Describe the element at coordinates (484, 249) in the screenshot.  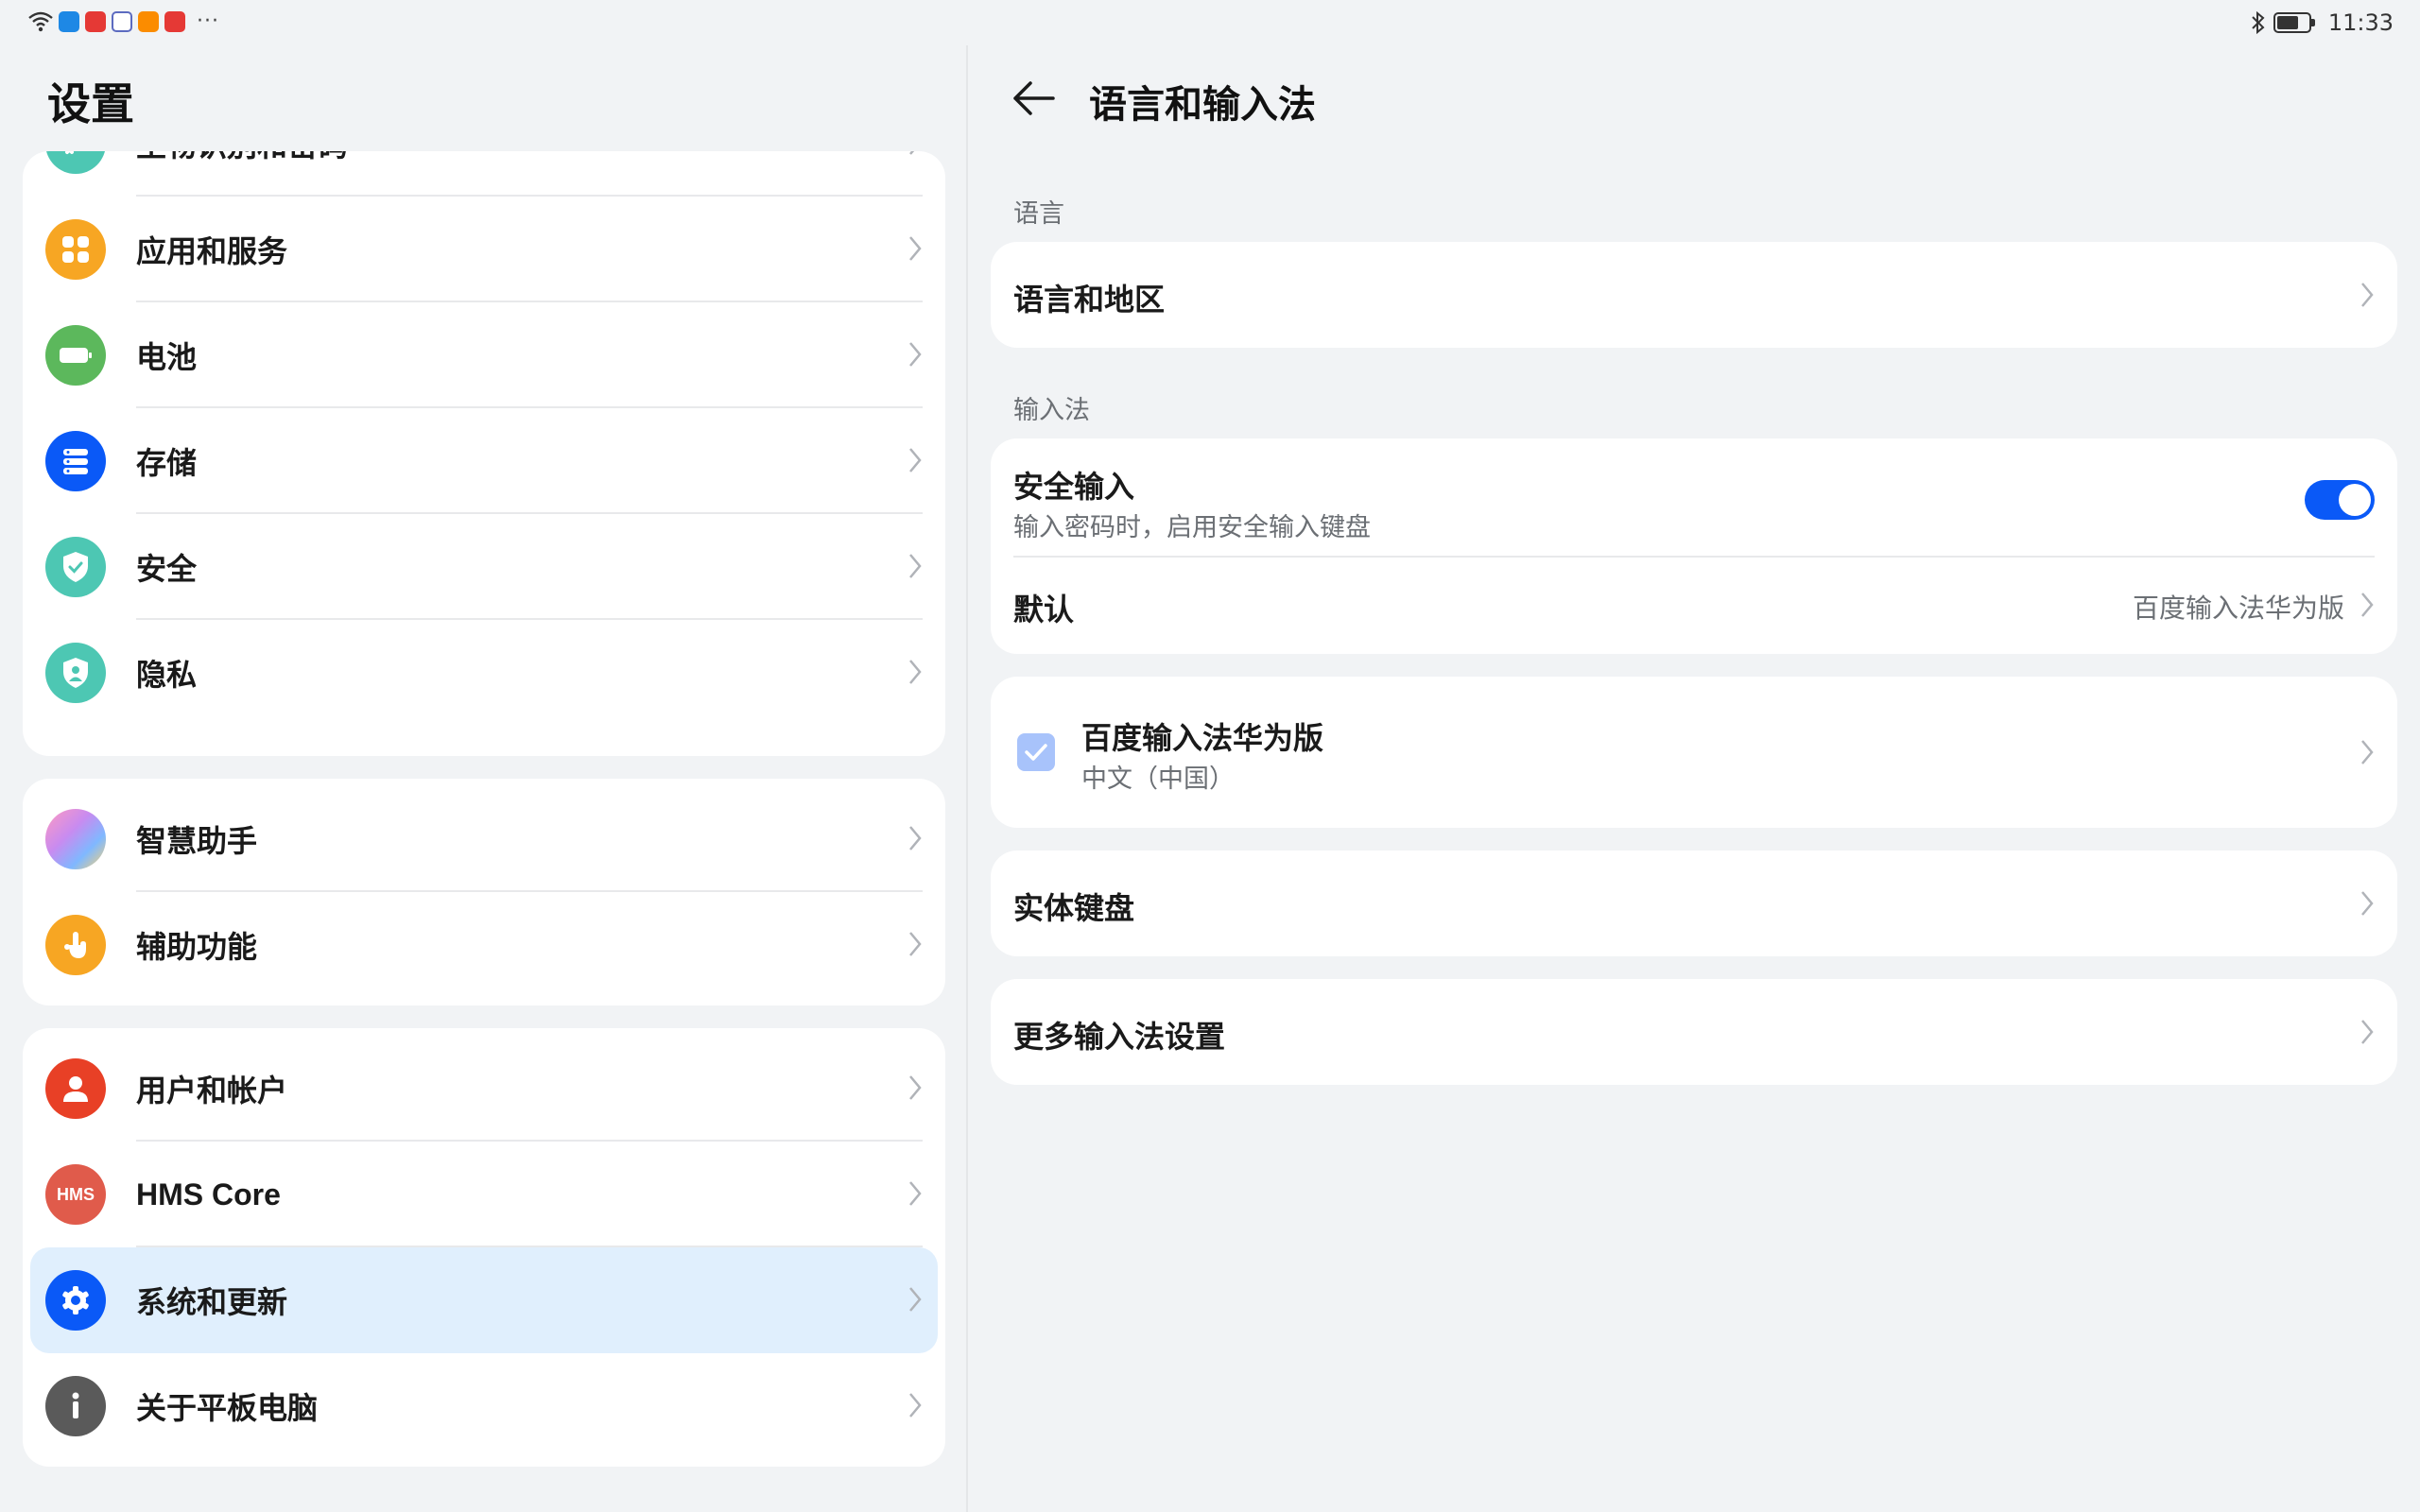
I see `menu-item-apps-services: 应用和服务` at that location.